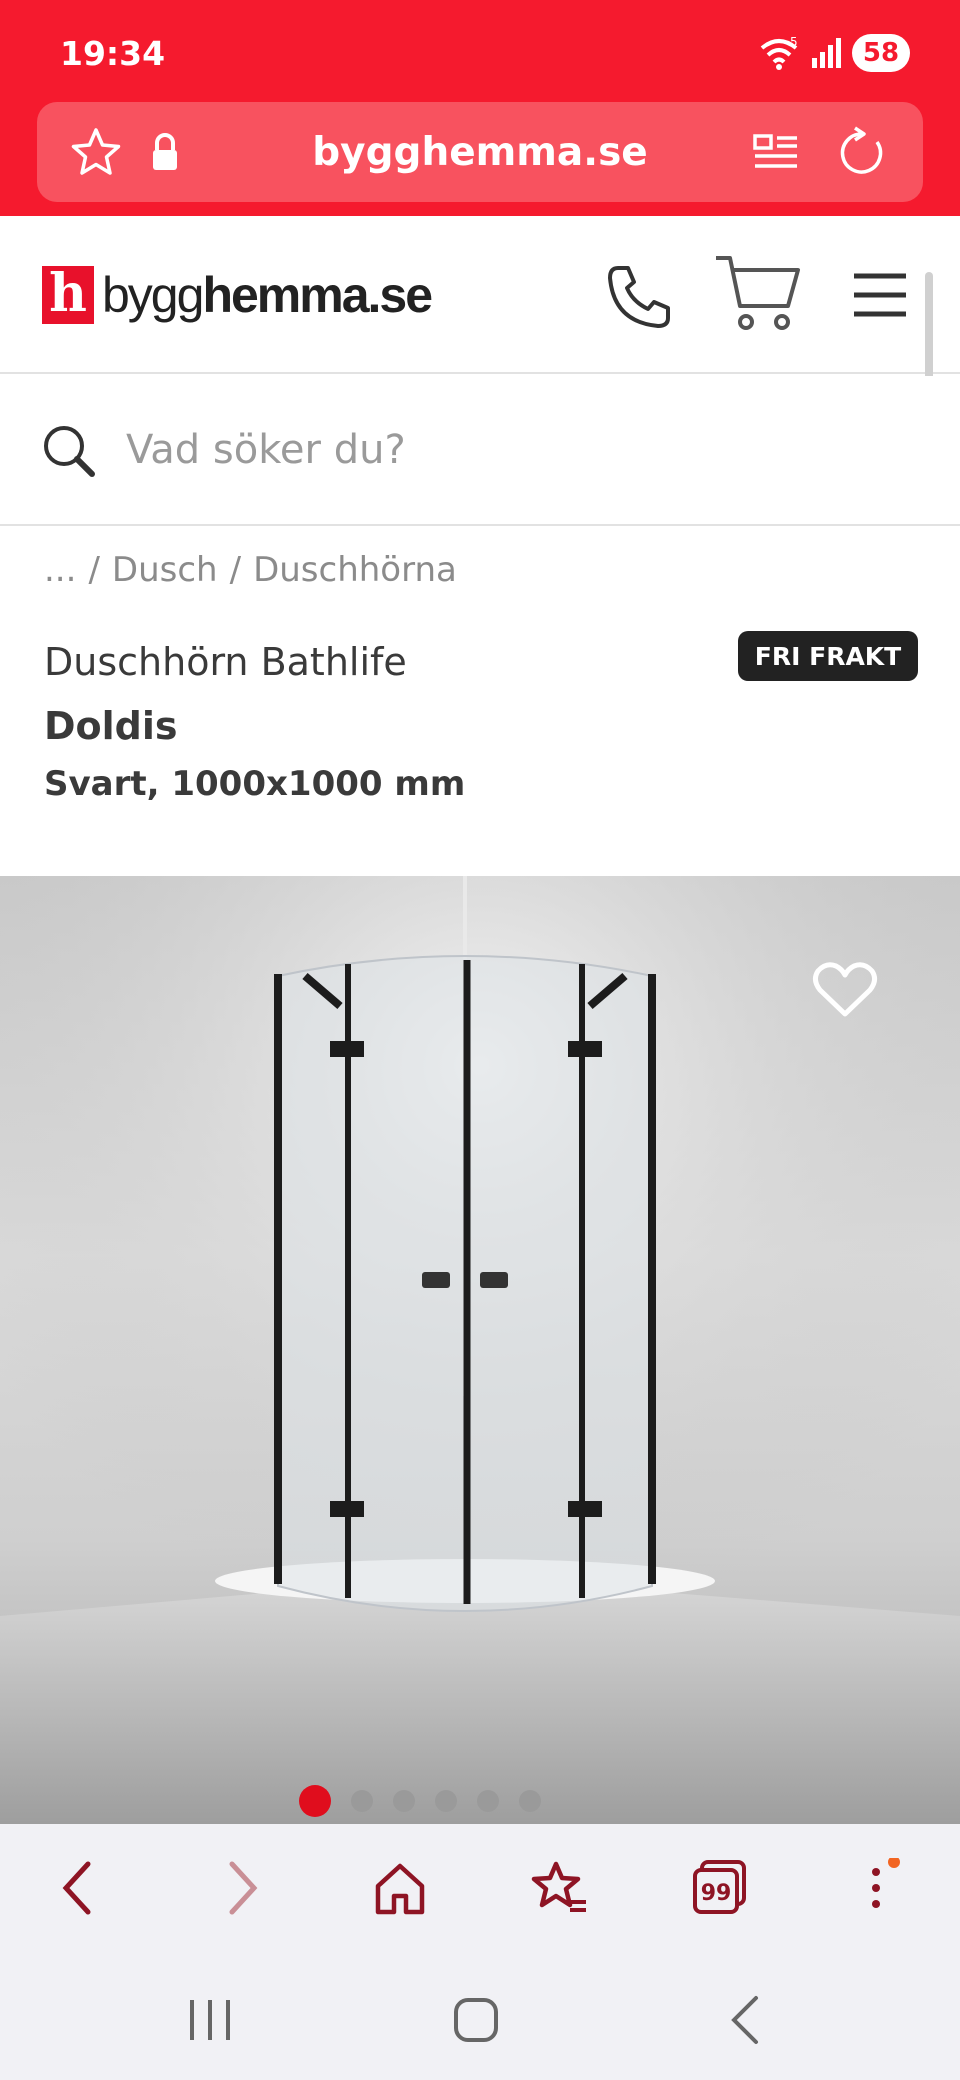  I want to click on breadcrumb: ... / Dusch / Duschhörna, so click(250, 570).